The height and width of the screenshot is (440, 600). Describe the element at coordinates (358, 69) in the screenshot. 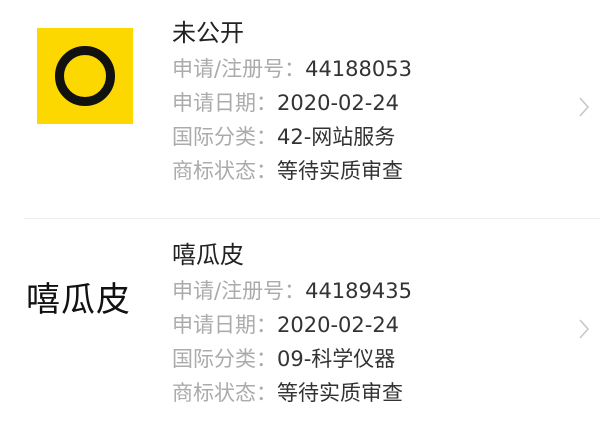

I see `registration-number-value: 44188053` at that location.